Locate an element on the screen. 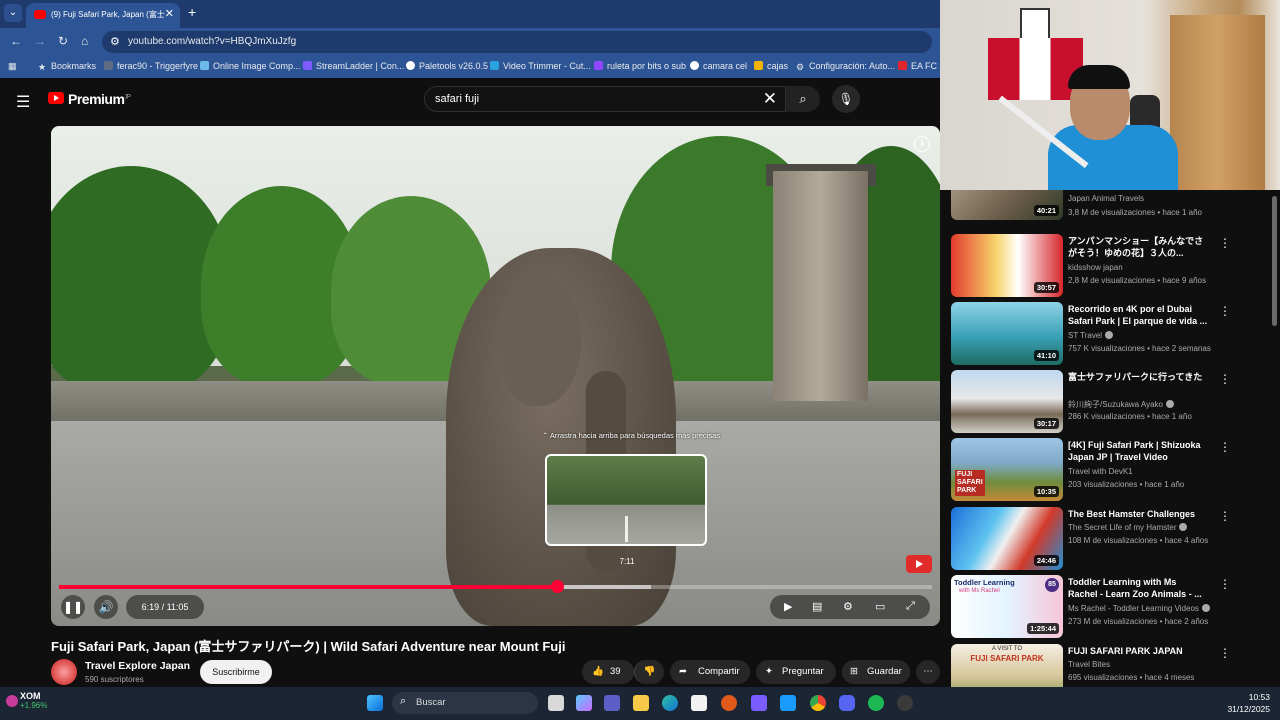 This screenshot has width=1280, height=720. video-thumbnail: 24:46 is located at coordinates (1007, 538).